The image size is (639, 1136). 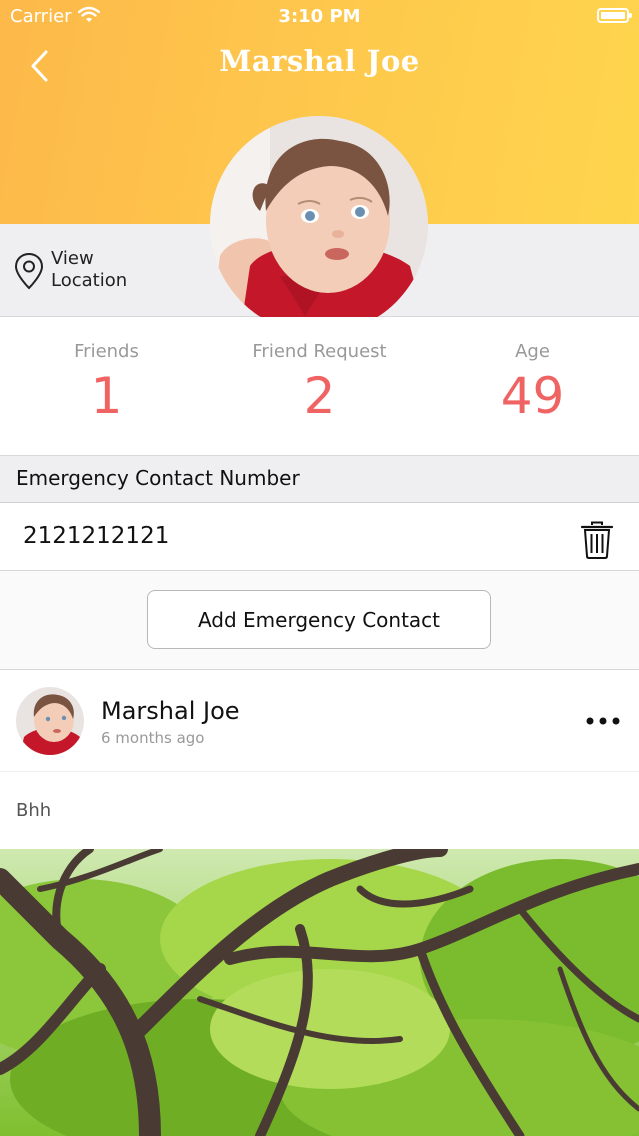 I want to click on post-options-button, so click(x=603, y=721).